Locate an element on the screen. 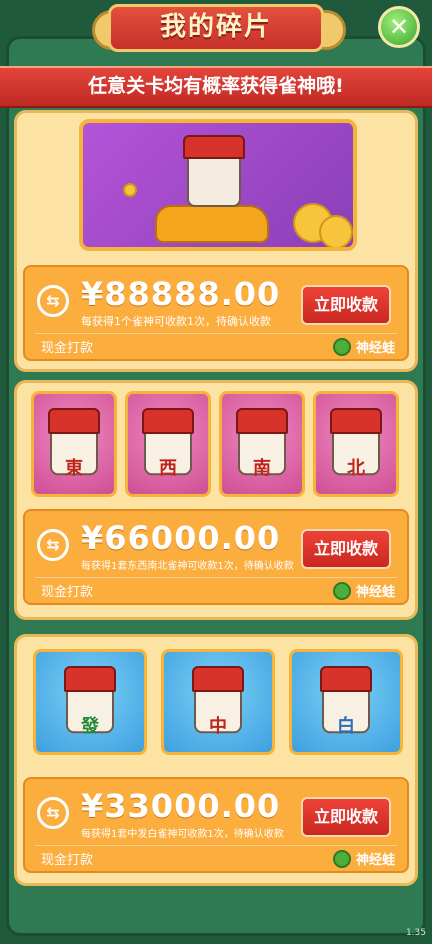  hint-ribbon: 任意关卡均有概率获得雀神哦! is located at coordinates (216, 87).